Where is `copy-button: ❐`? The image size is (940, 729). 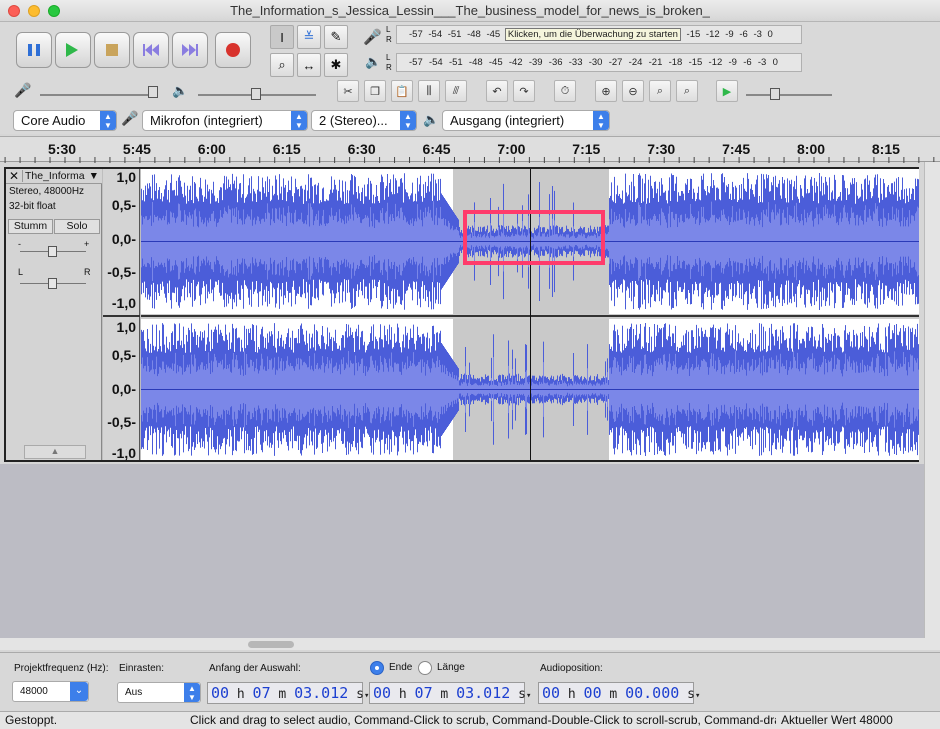 copy-button: ❐ is located at coordinates (375, 91).